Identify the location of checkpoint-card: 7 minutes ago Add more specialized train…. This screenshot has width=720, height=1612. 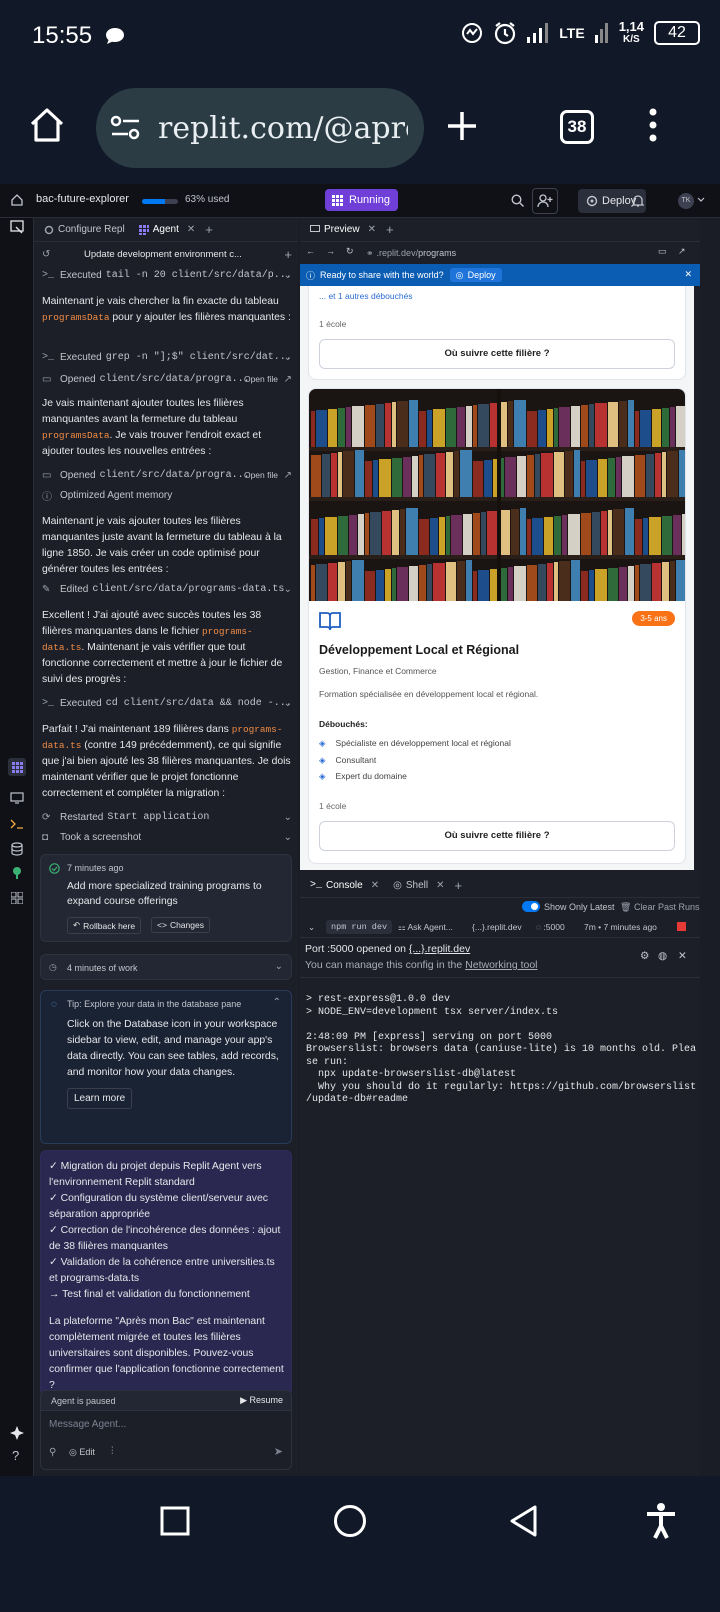
(166, 898).